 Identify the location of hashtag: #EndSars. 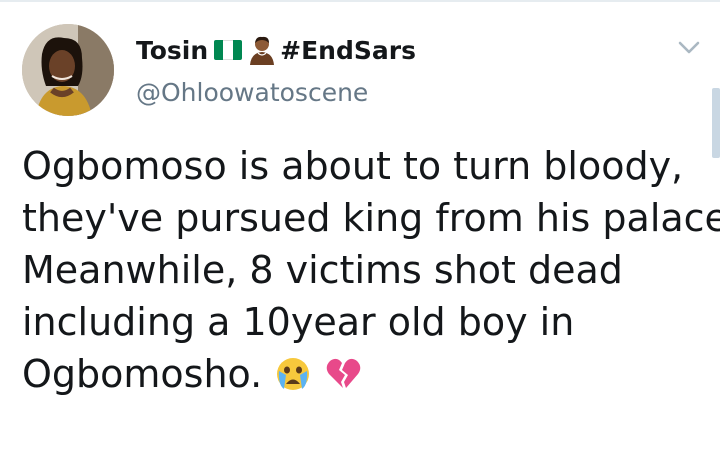
(348, 50).